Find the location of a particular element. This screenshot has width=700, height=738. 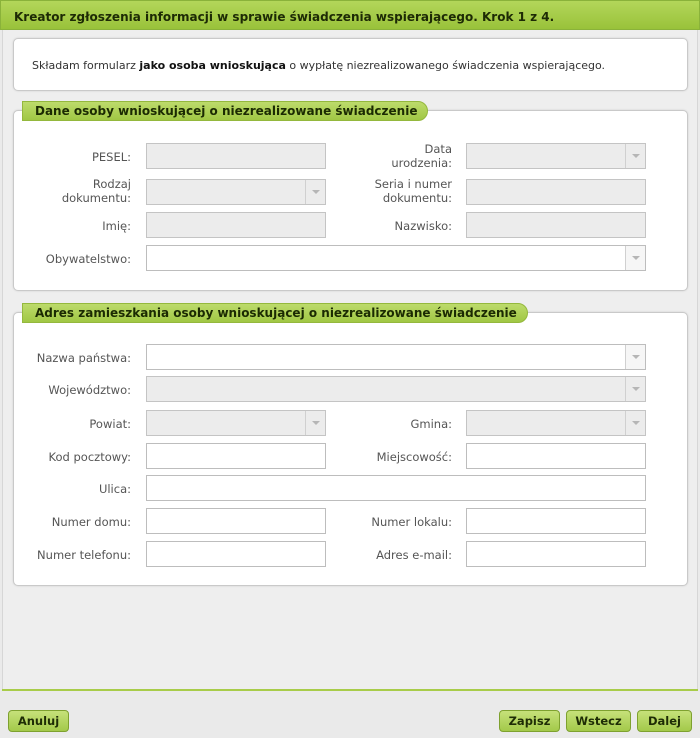

house-number-field is located at coordinates (236, 521).